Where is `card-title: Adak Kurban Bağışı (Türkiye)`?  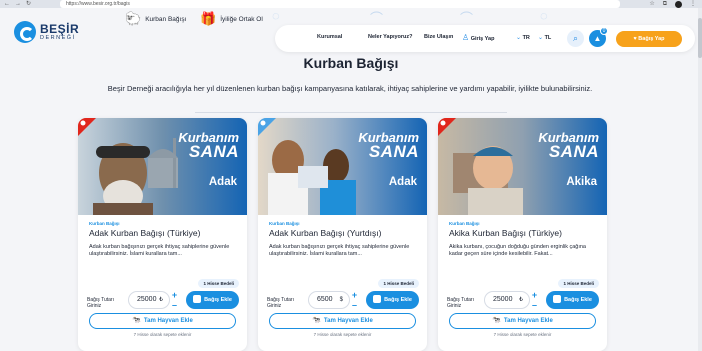 card-title: Adak Kurban Bağışı (Türkiye) is located at coordinates (145, 233).